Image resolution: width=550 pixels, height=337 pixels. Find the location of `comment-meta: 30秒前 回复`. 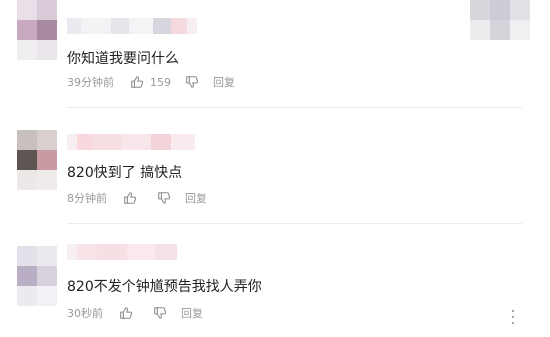

comment-meta: 30秒前 回复 is located at coordinates (135, 313).